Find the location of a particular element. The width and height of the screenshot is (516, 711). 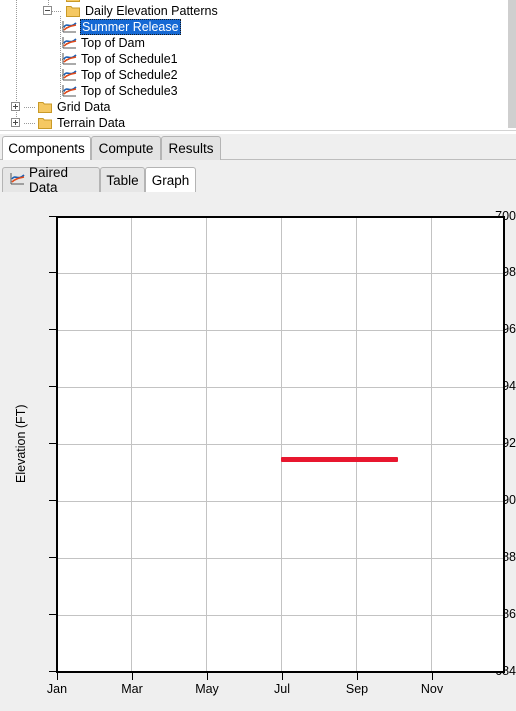

tree-item-label: Top of Dam is located at coordinates (113, 43).